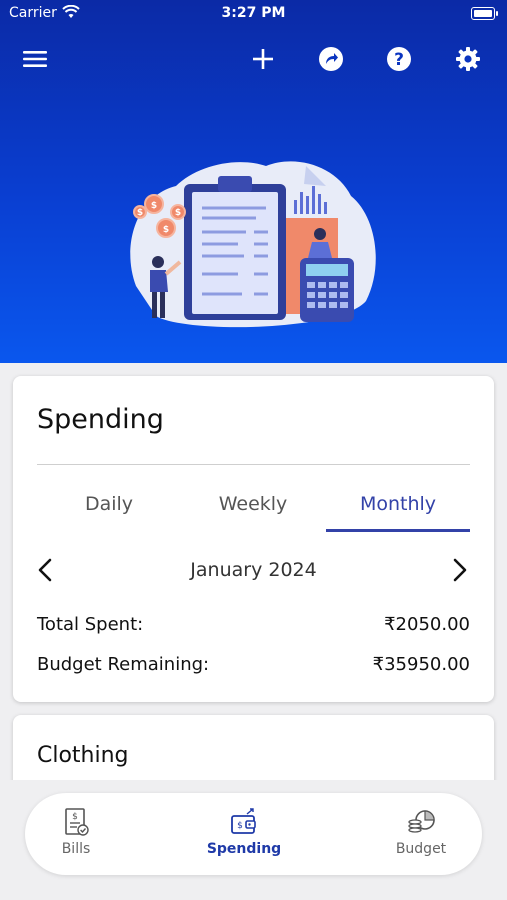 The image size is (507, 900). Describe the element at coordinates (421, 822) in the screenshot. I see `budget-icon` at that location.